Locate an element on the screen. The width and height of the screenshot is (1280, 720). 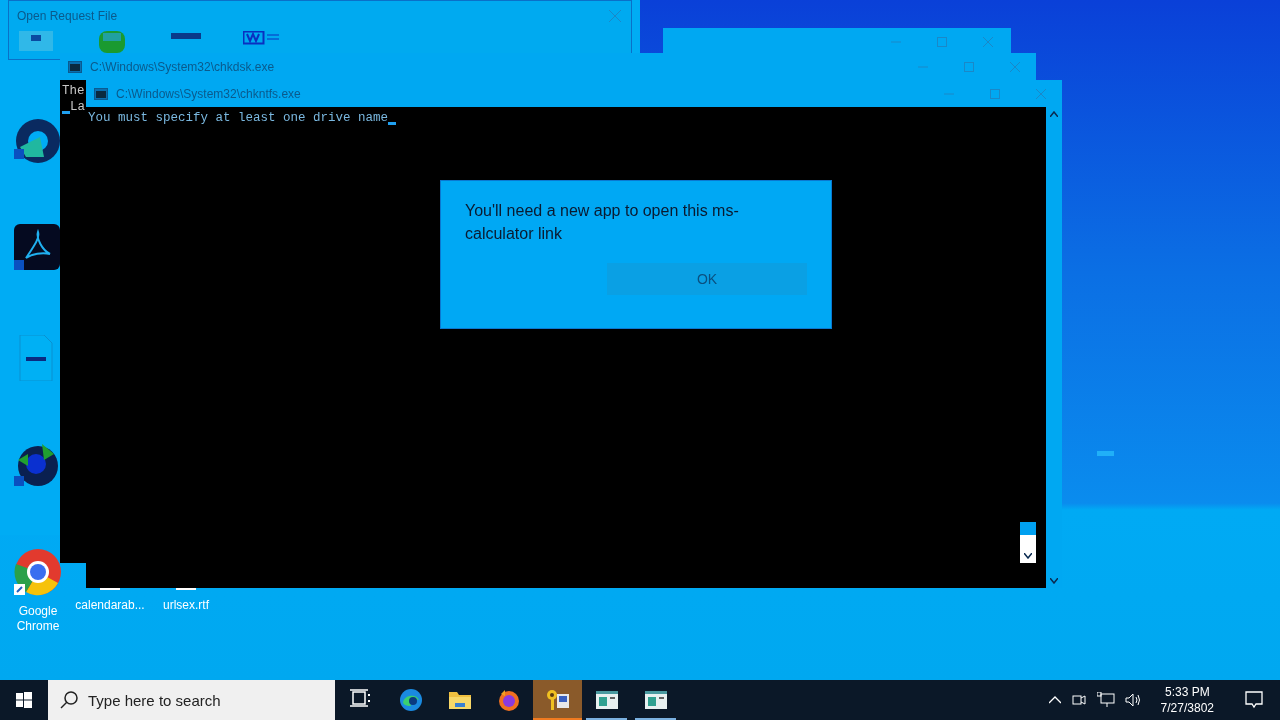
console-text: La is located at coordinates (77, 107).